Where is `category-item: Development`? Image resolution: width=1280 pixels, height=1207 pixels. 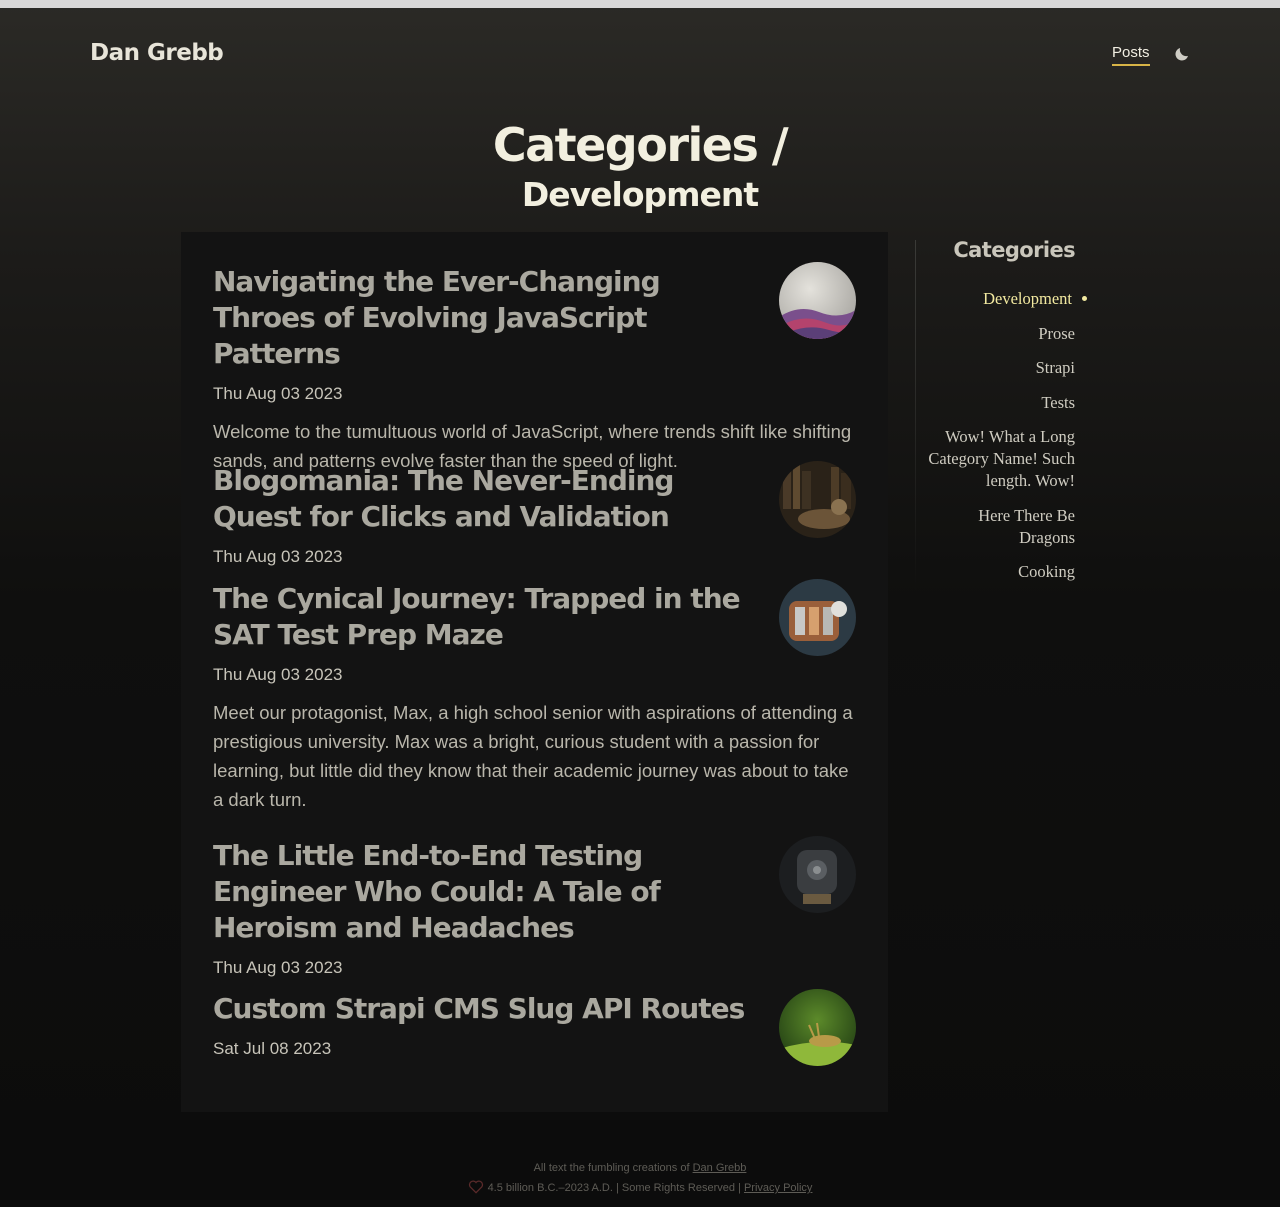
category-item: Development is located at coordinates (1006, 299).